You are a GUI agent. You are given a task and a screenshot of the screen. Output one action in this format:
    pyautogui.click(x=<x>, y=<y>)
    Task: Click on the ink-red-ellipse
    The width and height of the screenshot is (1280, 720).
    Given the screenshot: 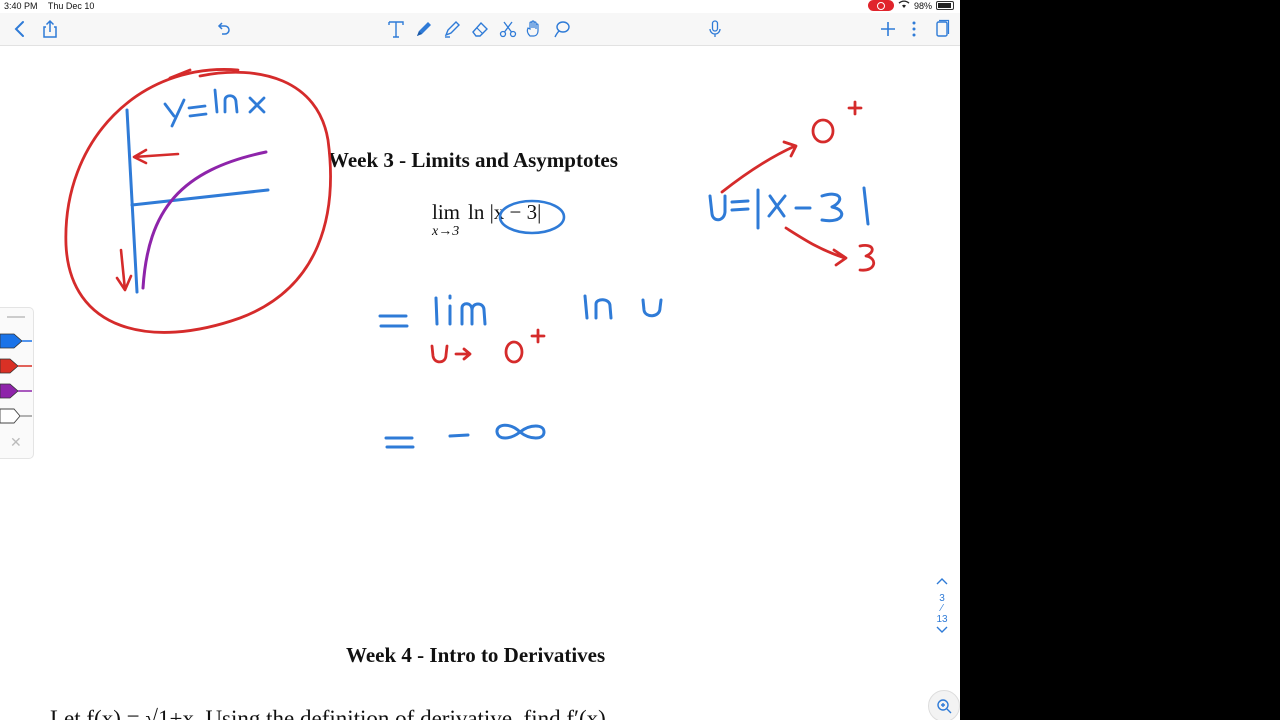 What is the action you would take?
    pyautogui.click(x=198, y=201)
    